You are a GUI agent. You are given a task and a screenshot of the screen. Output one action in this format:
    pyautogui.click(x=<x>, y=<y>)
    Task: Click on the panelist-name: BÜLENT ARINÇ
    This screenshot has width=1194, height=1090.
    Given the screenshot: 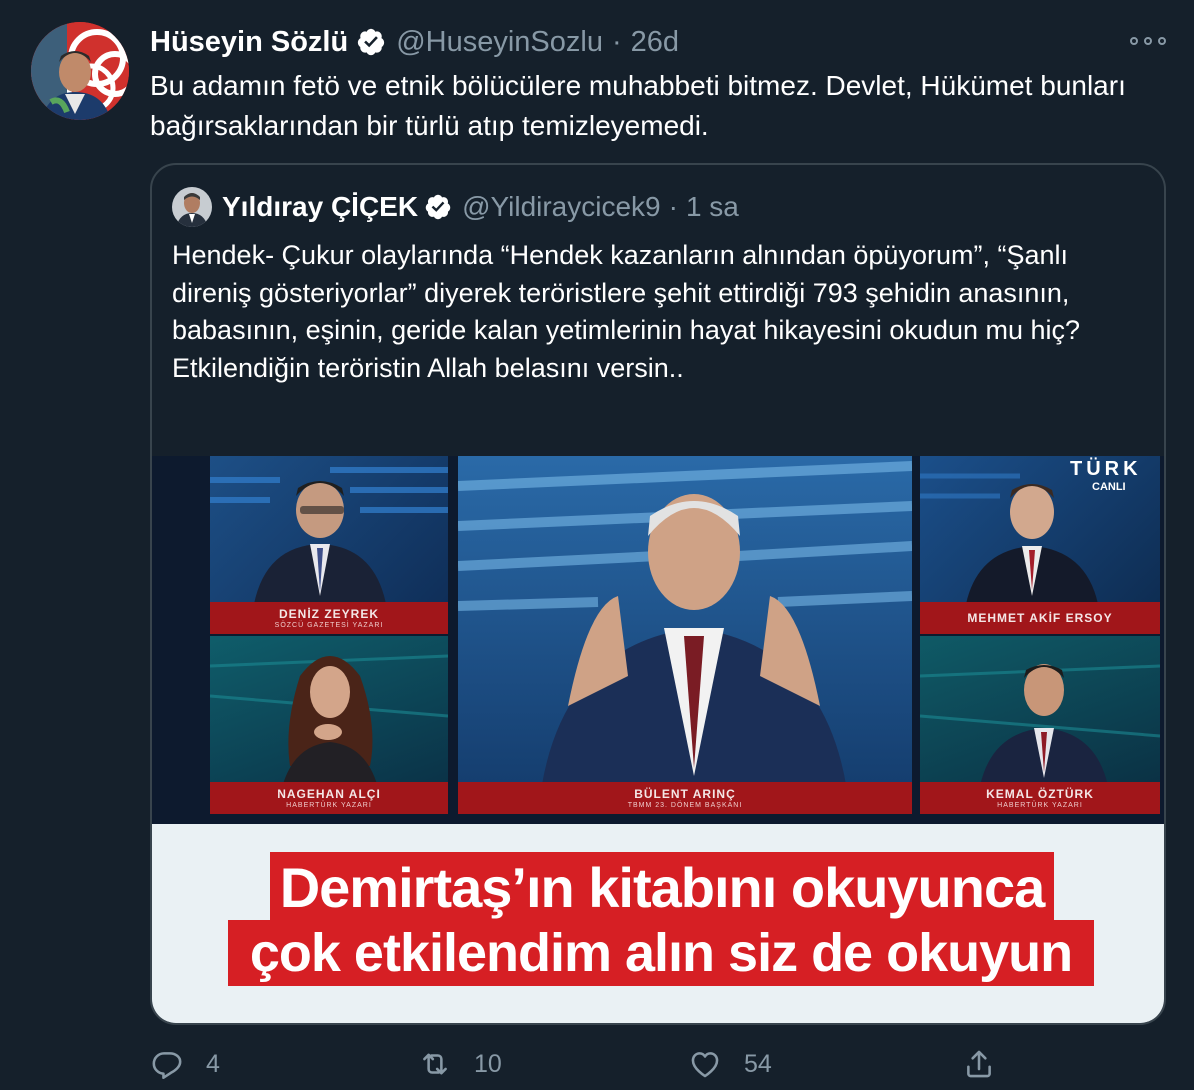 What is the action you would take?
    pyautogui.click(x=685, y=794)
    